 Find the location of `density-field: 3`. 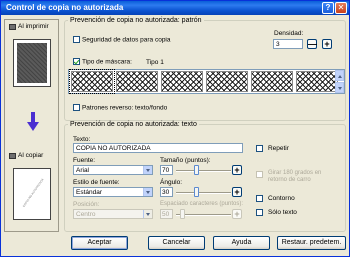

density-field: 3 is located at coordinates (288, 44).